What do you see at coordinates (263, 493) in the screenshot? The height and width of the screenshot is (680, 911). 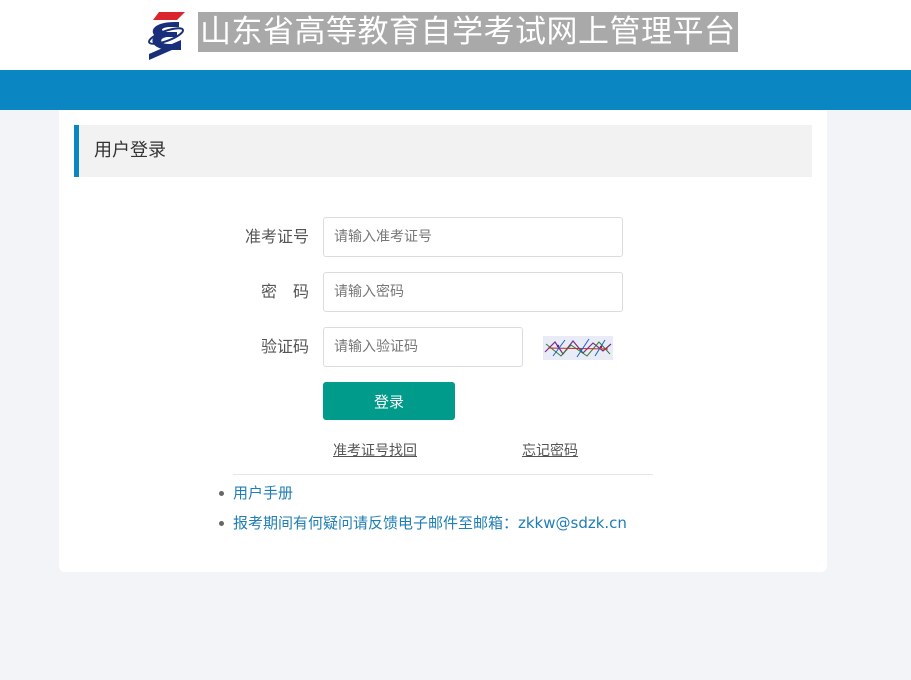 I see `user-manual-link: 用户手册` at bounding box center [263, 493].